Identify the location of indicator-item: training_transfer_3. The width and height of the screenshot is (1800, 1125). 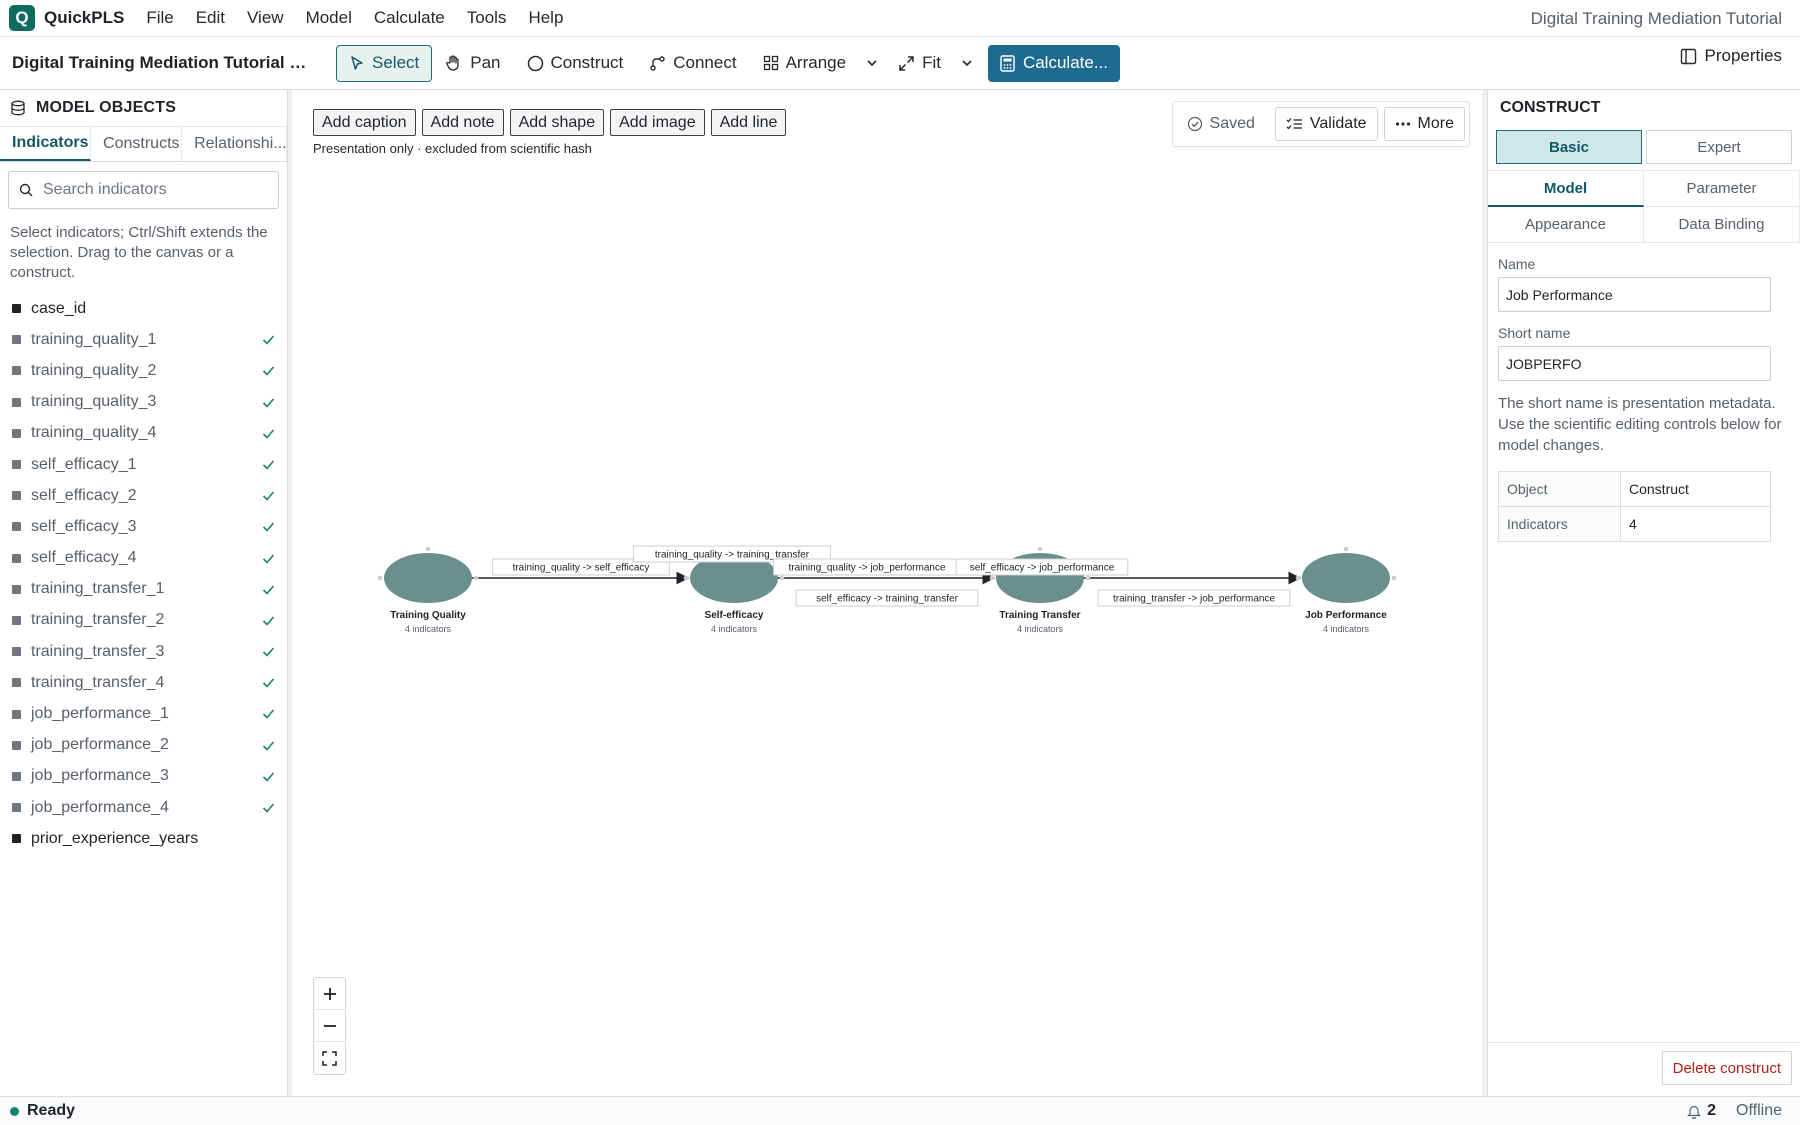
(143, 651).